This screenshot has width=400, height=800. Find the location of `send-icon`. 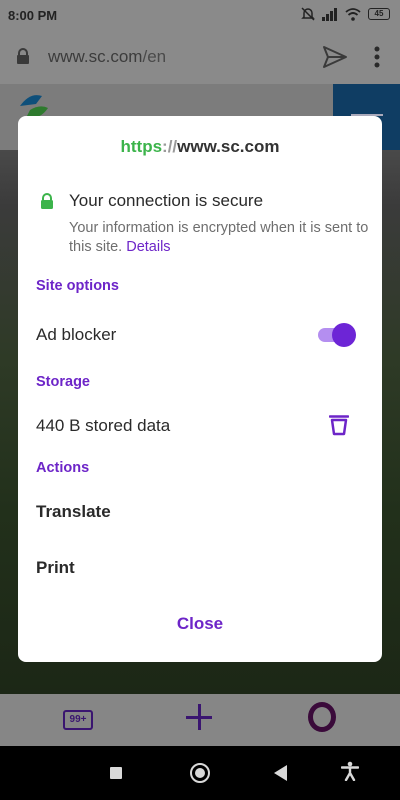

send-icon is located at coordinates (335, 57).